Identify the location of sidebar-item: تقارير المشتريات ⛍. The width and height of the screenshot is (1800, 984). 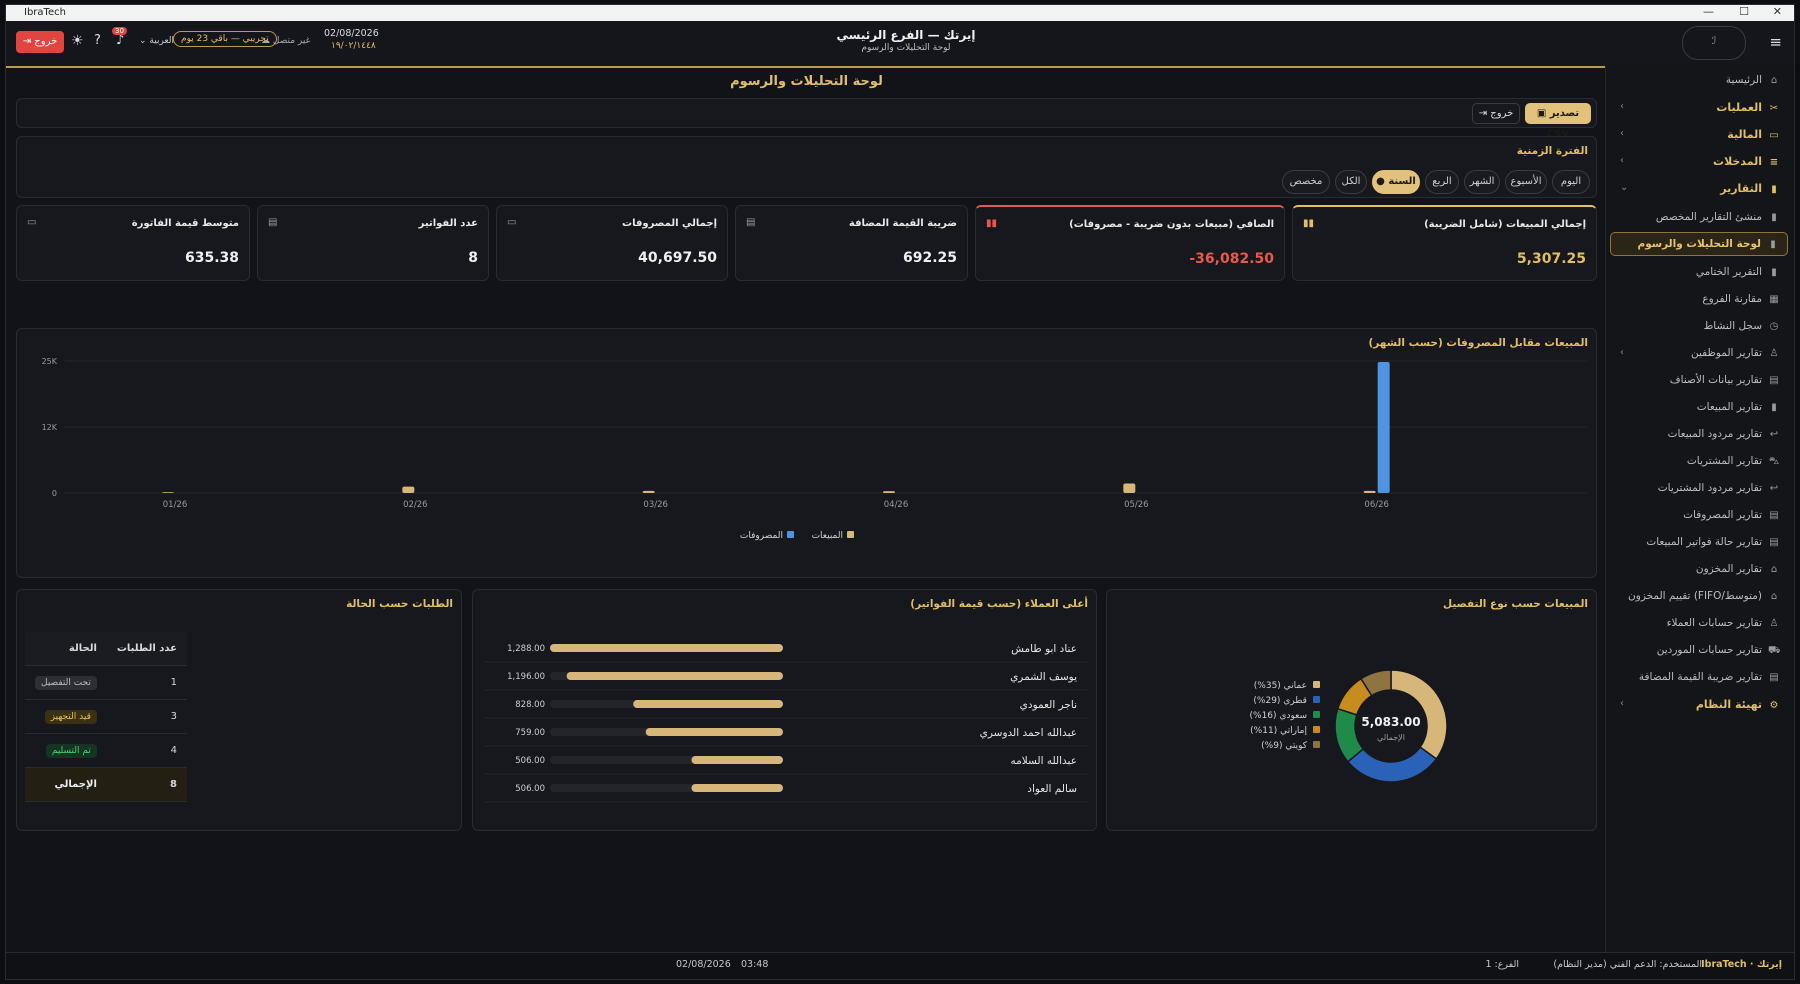
(1733, 462).